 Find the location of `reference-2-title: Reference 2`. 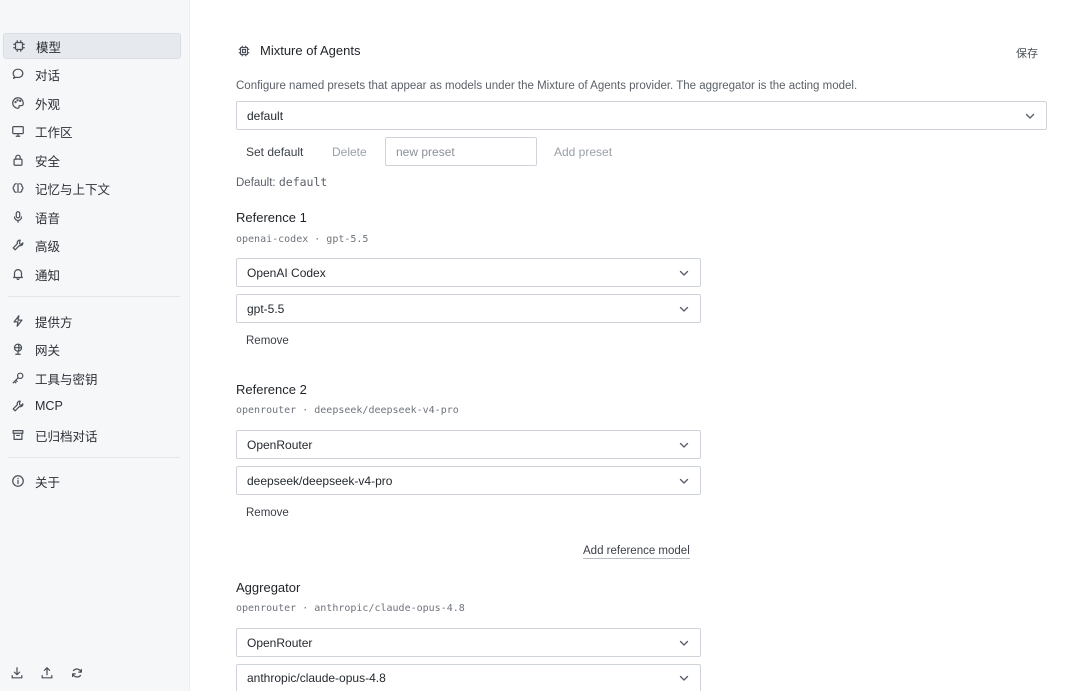

reference-2-title: Reference 2 is located at coordinates (271, 389).